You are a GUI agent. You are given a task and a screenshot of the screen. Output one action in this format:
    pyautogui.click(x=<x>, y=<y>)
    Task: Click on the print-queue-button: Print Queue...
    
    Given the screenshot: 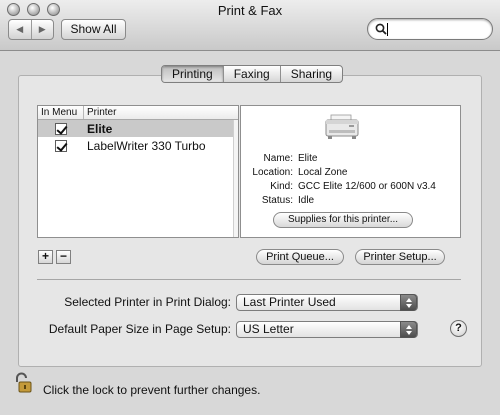 What is the action you would take?
    pyautogui.click(x=300, y=257)
    